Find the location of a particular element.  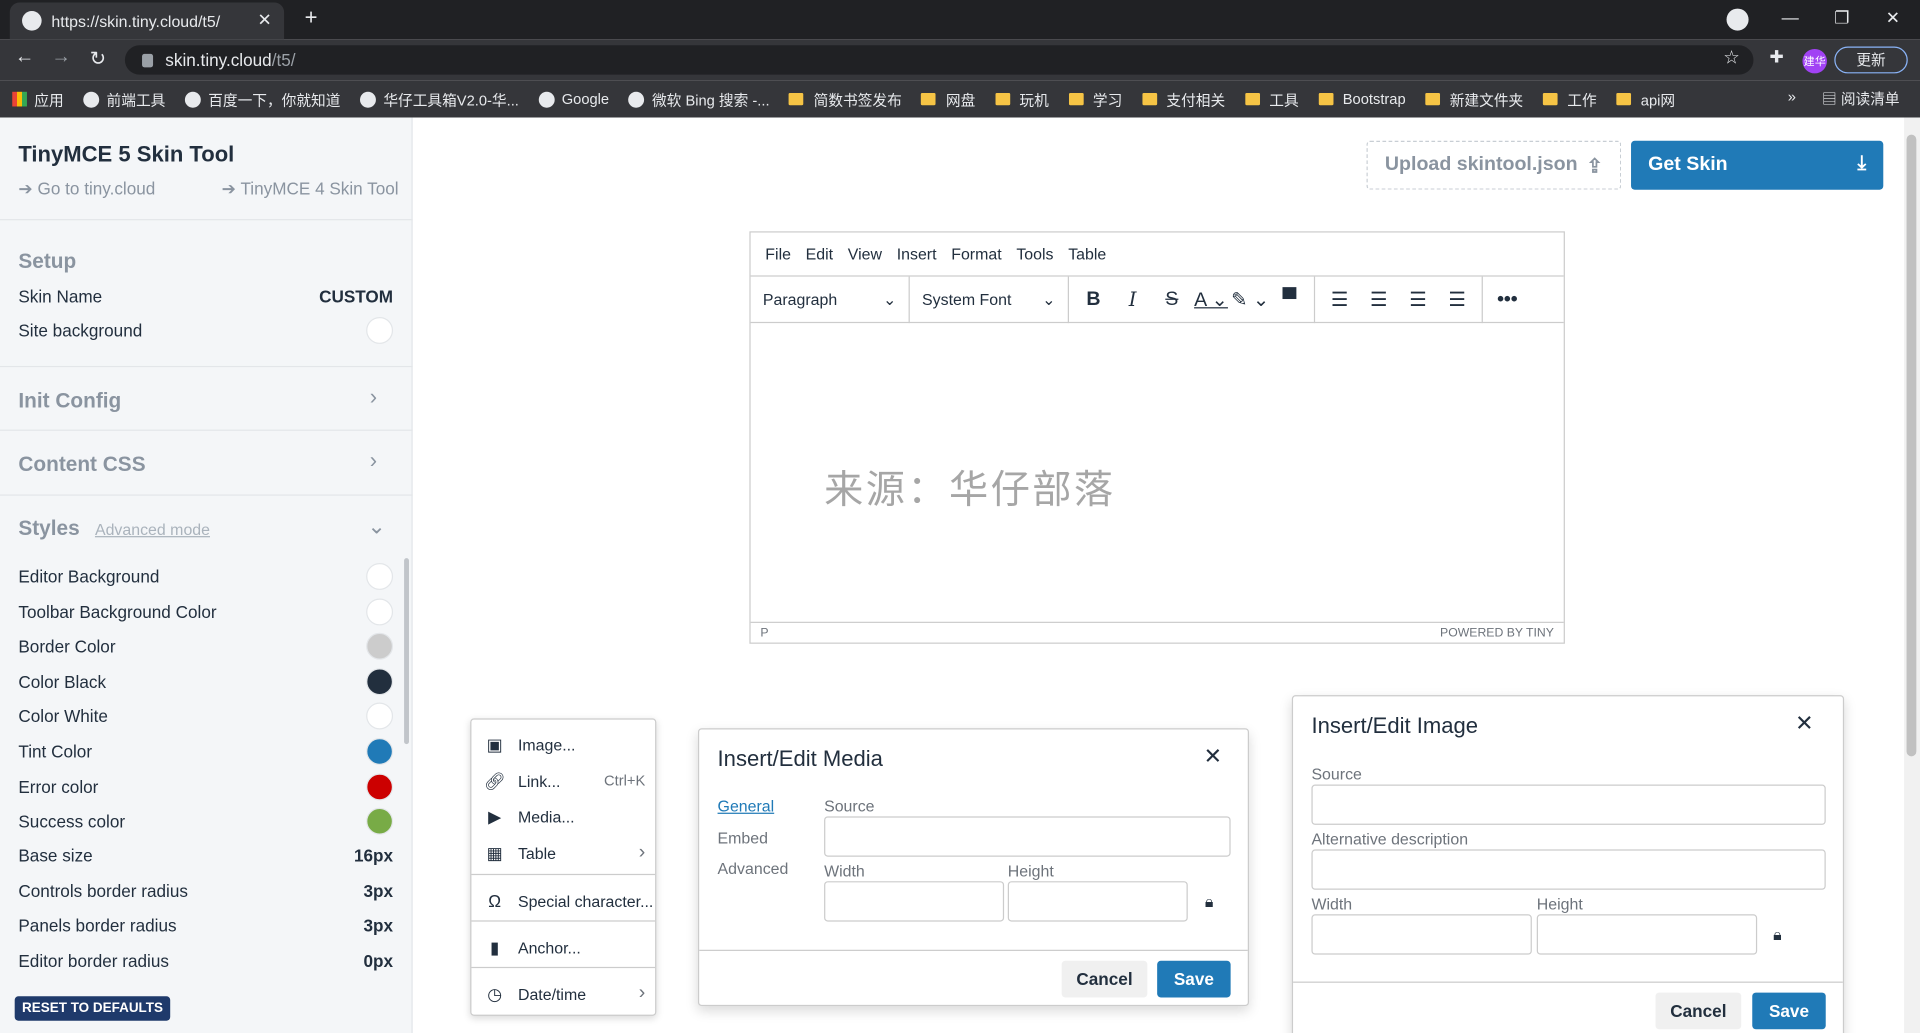

advanced-mode-link: Advanced mode is located at coordinates (152, 529).